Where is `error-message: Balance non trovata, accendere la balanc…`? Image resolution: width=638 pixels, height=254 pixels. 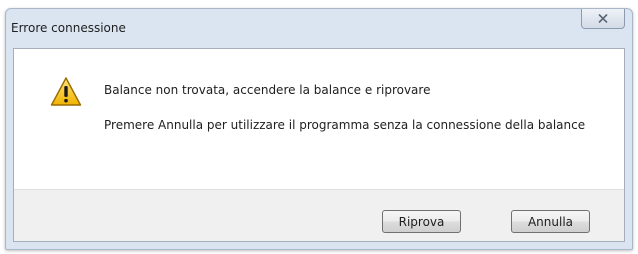
error-message: Balance non trovata, accendere la balanc… is located at coordinates (267, 90).